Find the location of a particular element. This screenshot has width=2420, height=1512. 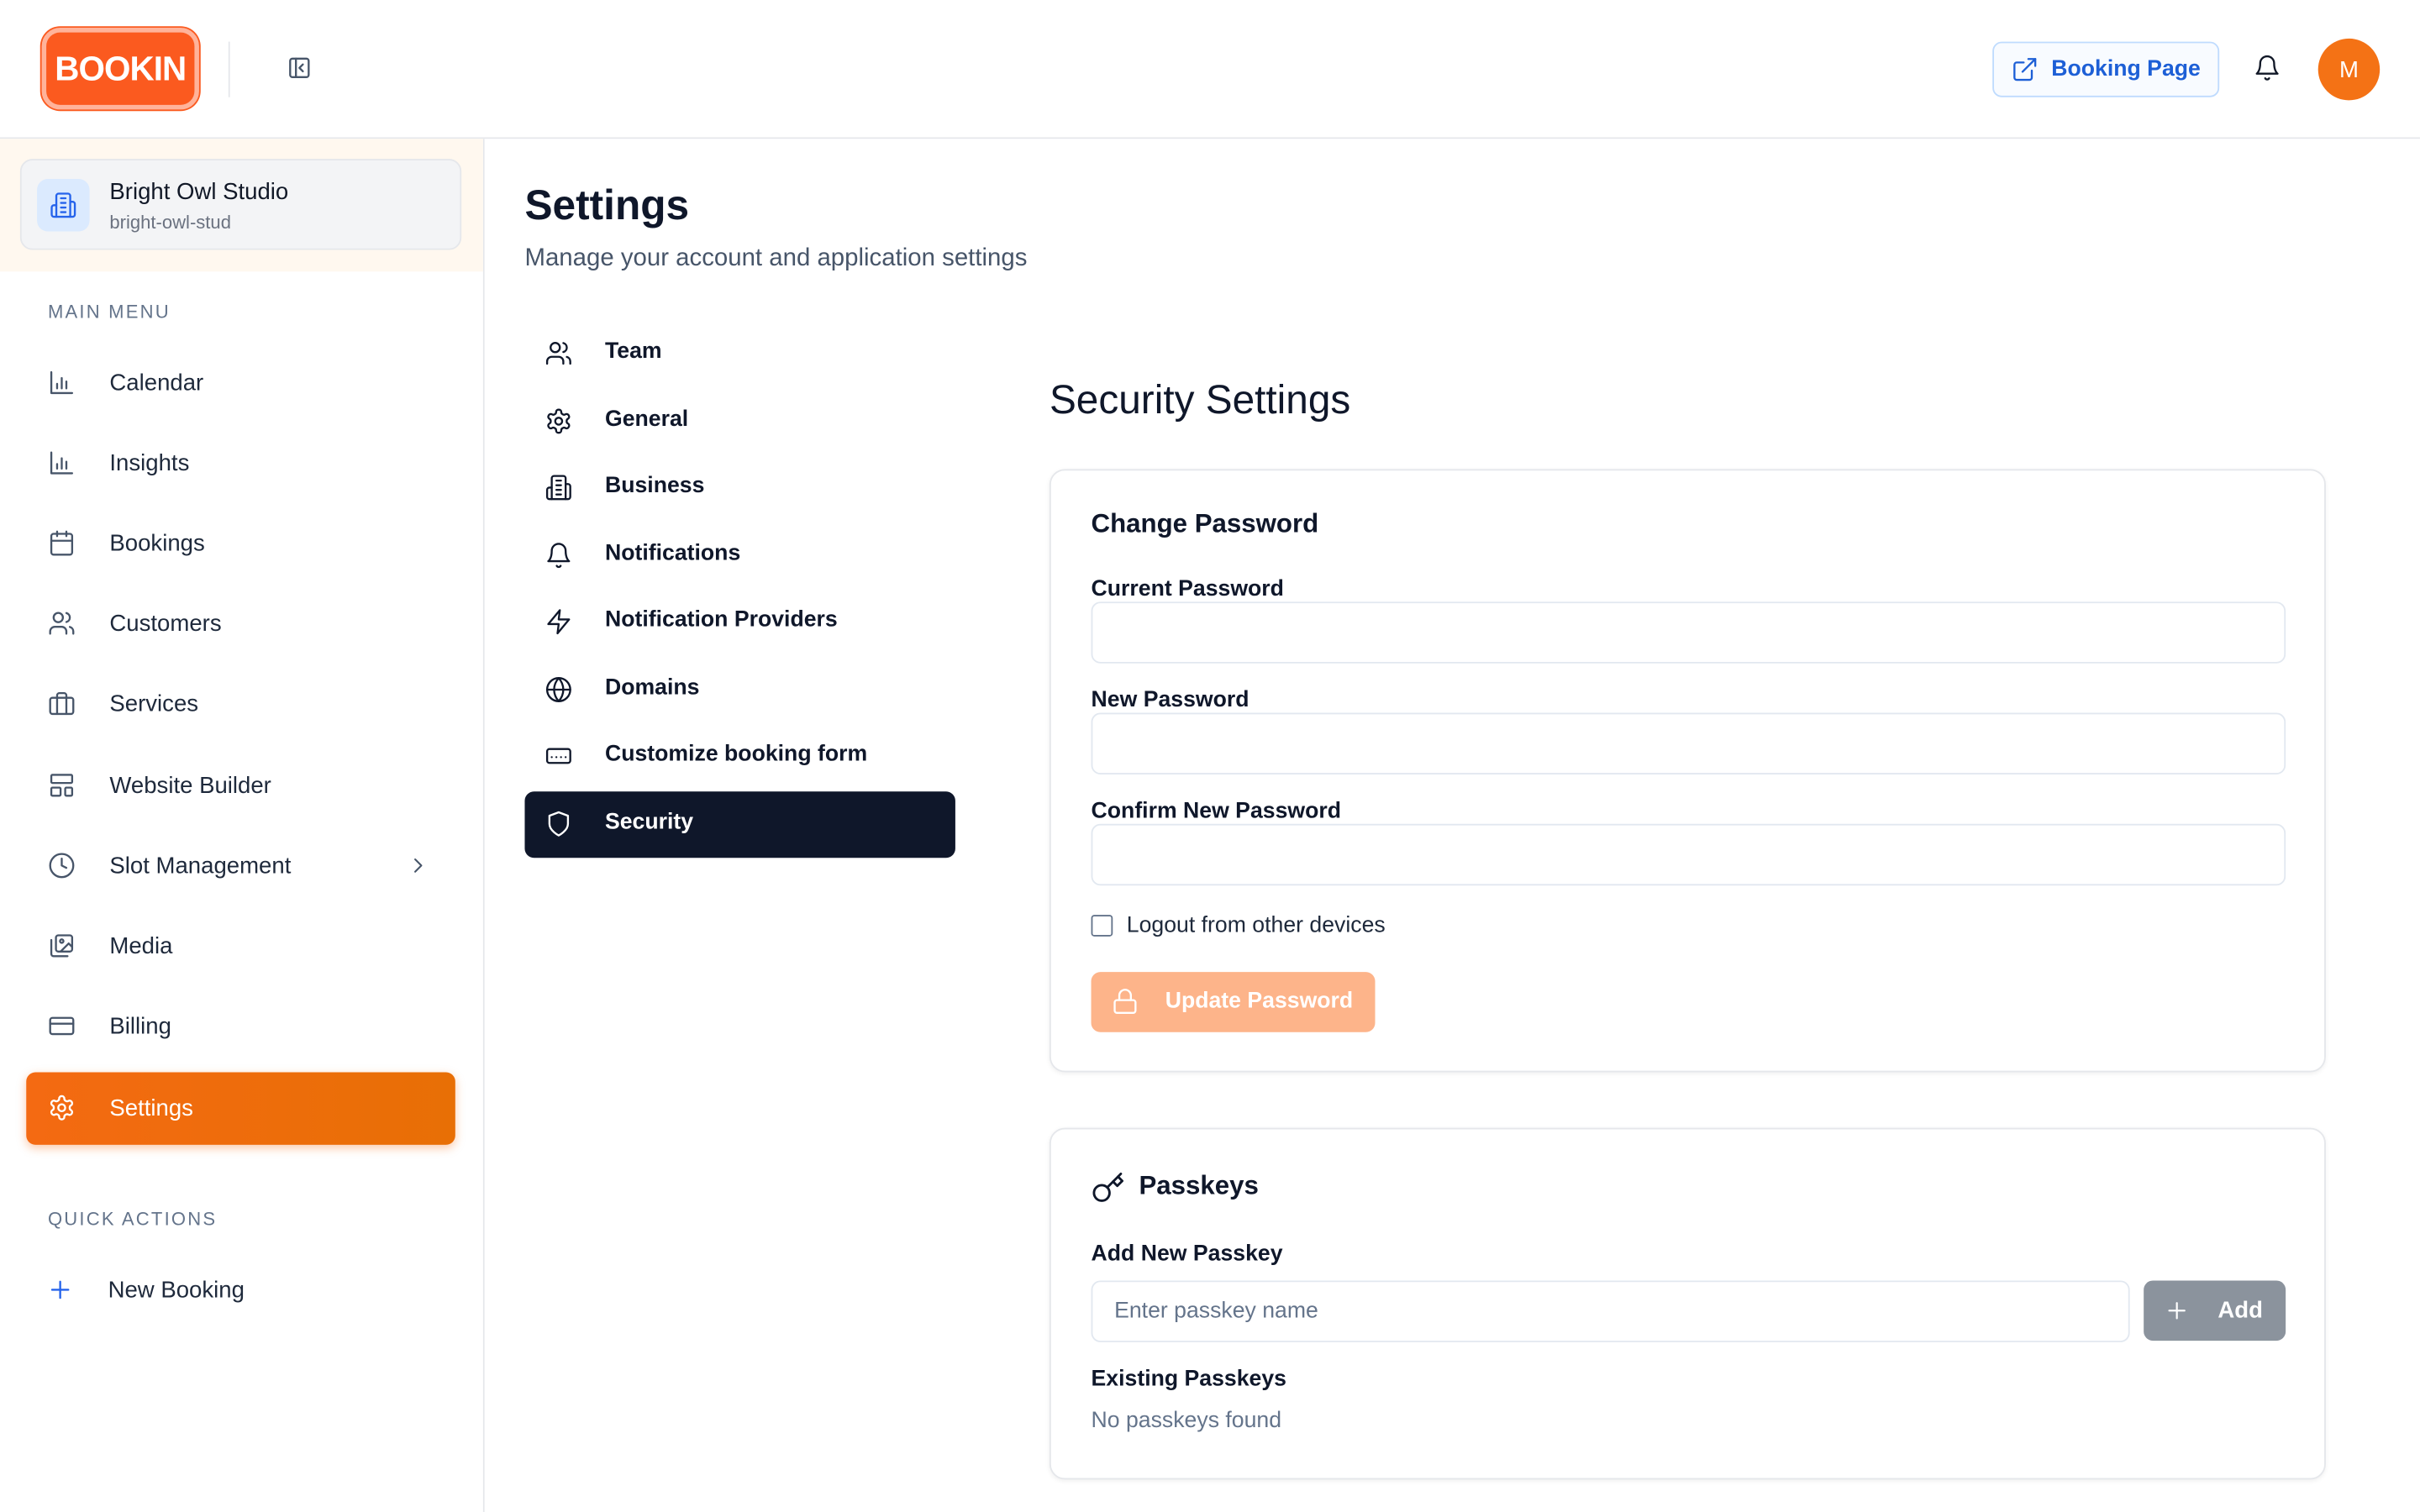

briefcase-icon is located at coordinates (62, 703).